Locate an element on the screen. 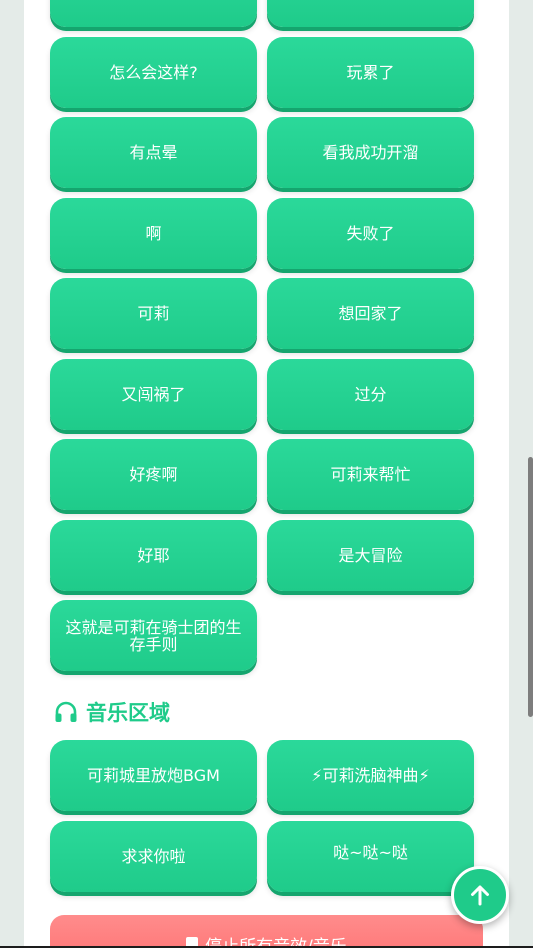 The image size is (533, 948). sound-button: 好耶 is located at coordinates (153, 555).